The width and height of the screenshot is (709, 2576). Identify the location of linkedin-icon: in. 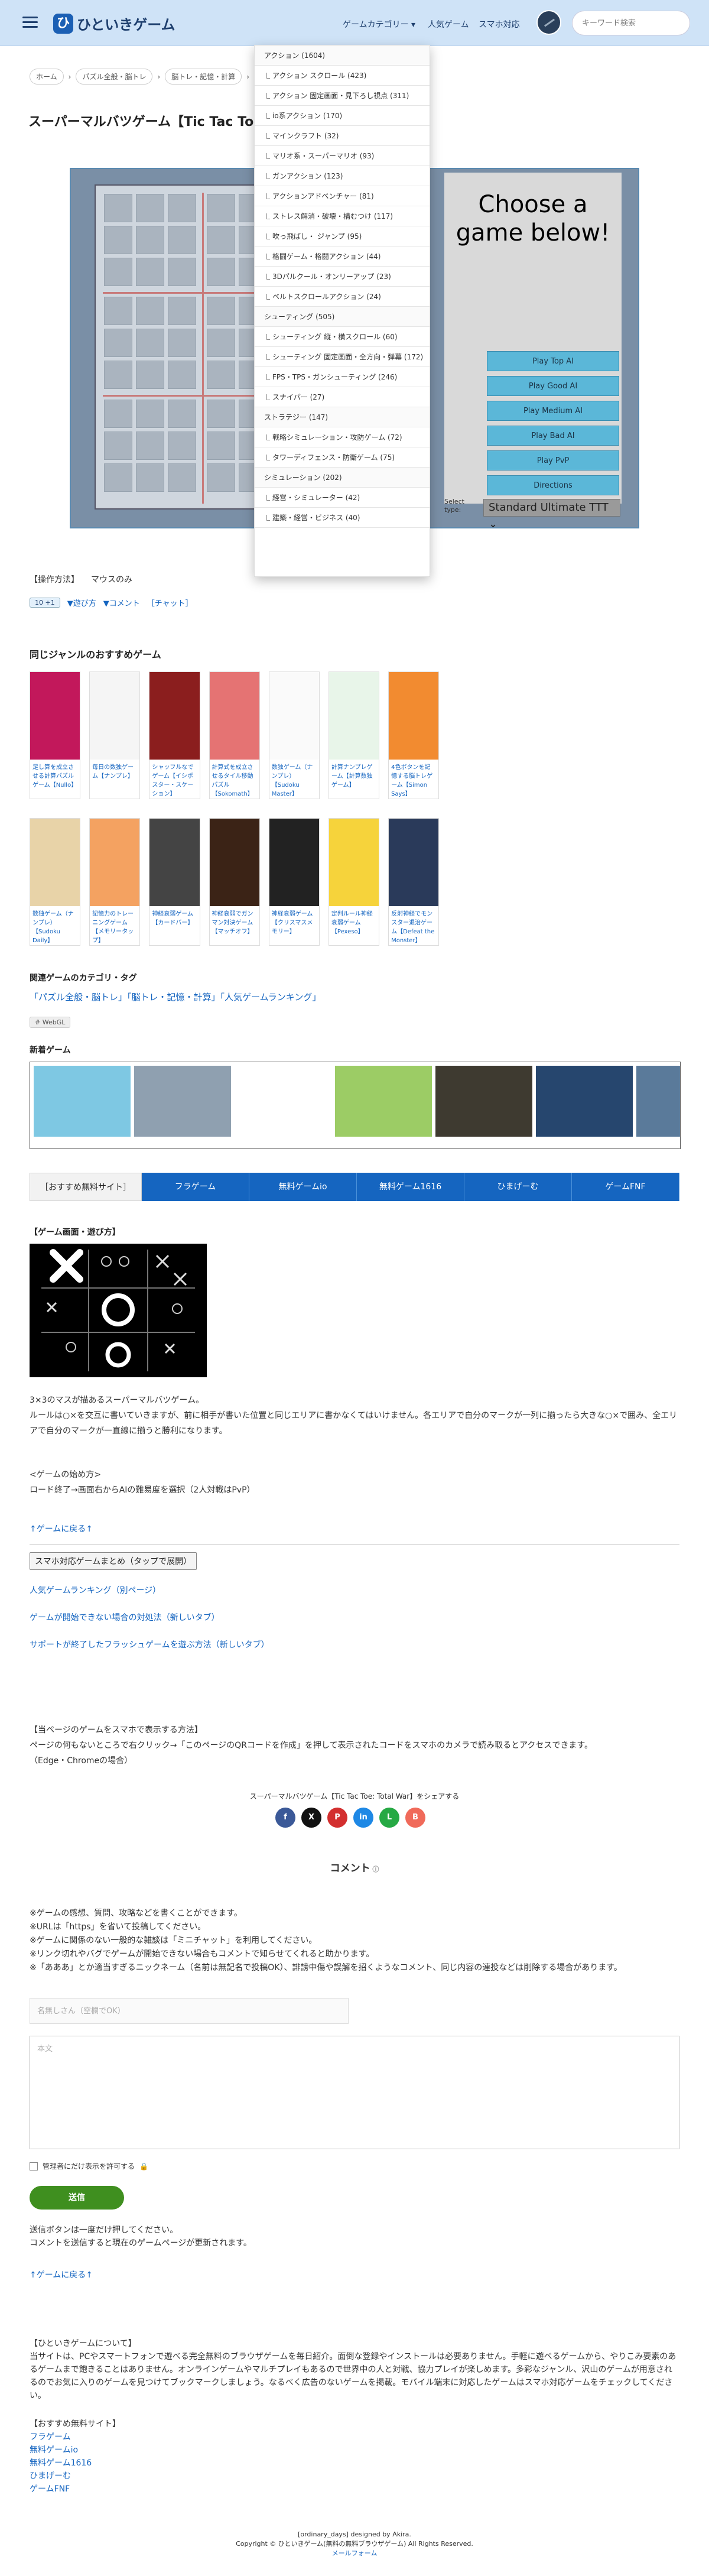
(363, 1818).